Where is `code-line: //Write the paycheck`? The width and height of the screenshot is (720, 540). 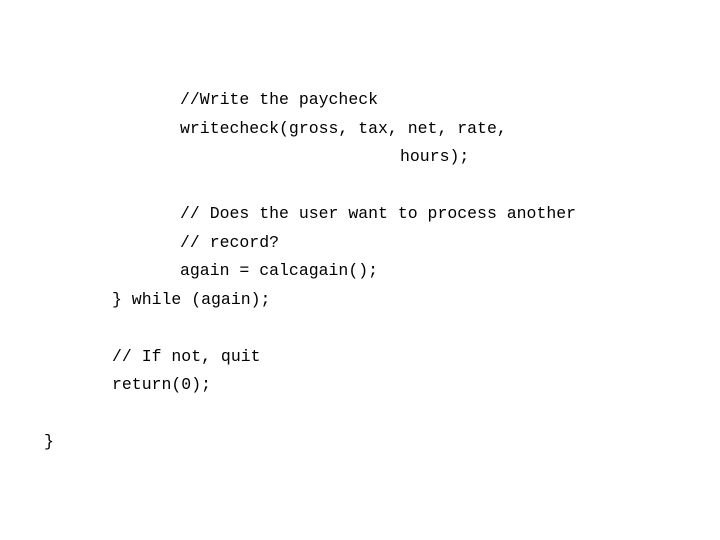 code-line: //Write the paycheck is located at coordinates (279, 99).